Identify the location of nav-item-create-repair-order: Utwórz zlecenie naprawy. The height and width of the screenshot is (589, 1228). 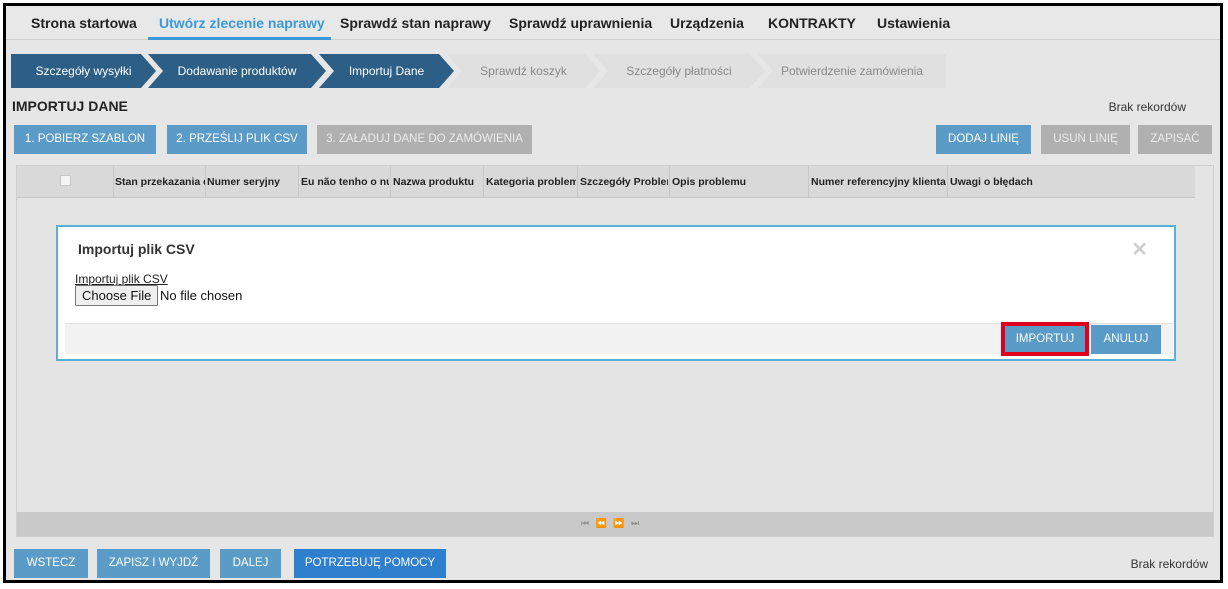
(242, 23).